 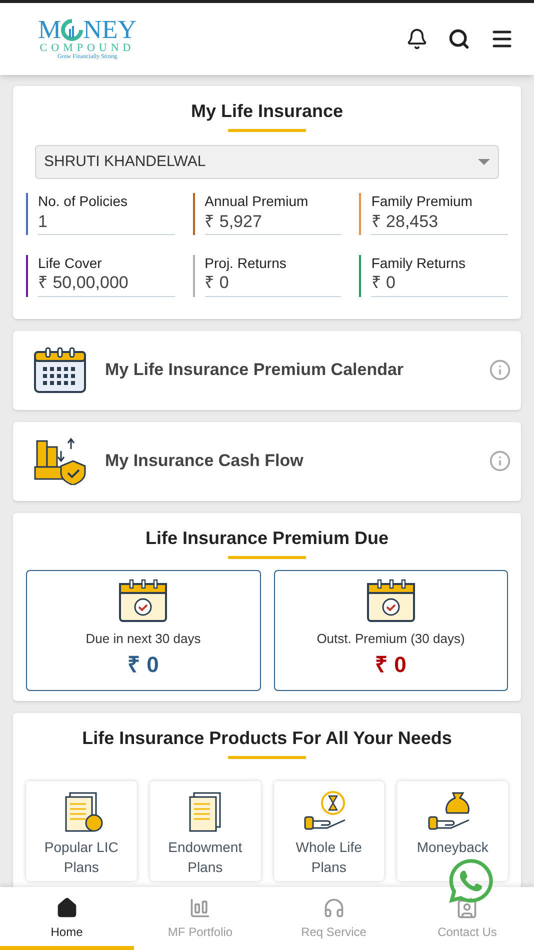 I want to click on product-tile: Moneyback, so click(x=452, y=830).